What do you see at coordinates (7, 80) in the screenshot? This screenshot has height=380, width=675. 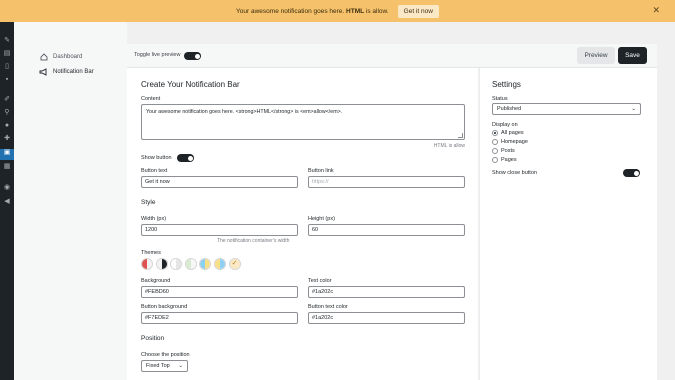 I see `comments-icon: ▪` at bounding box center [7, 80].